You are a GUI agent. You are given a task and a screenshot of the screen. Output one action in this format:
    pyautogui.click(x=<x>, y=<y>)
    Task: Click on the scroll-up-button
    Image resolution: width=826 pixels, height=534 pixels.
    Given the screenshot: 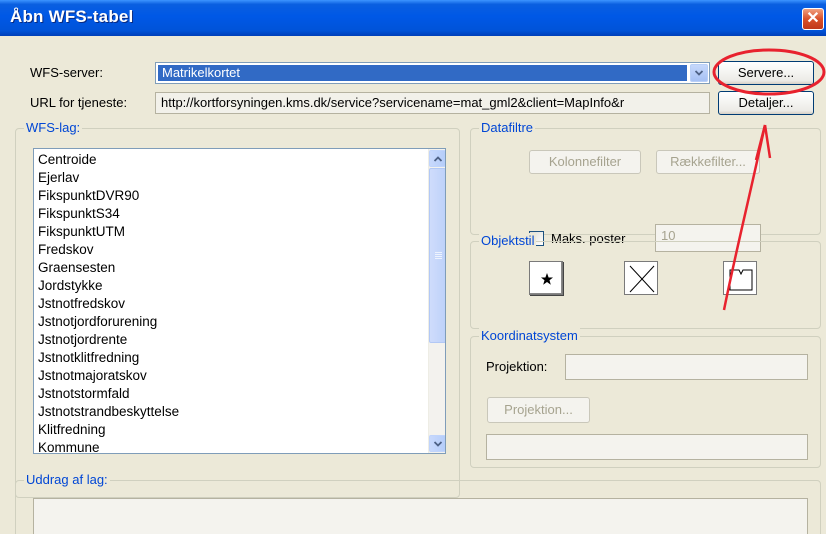 What is the action you would take?
    pyautogui.click(x=437, y=158)
    